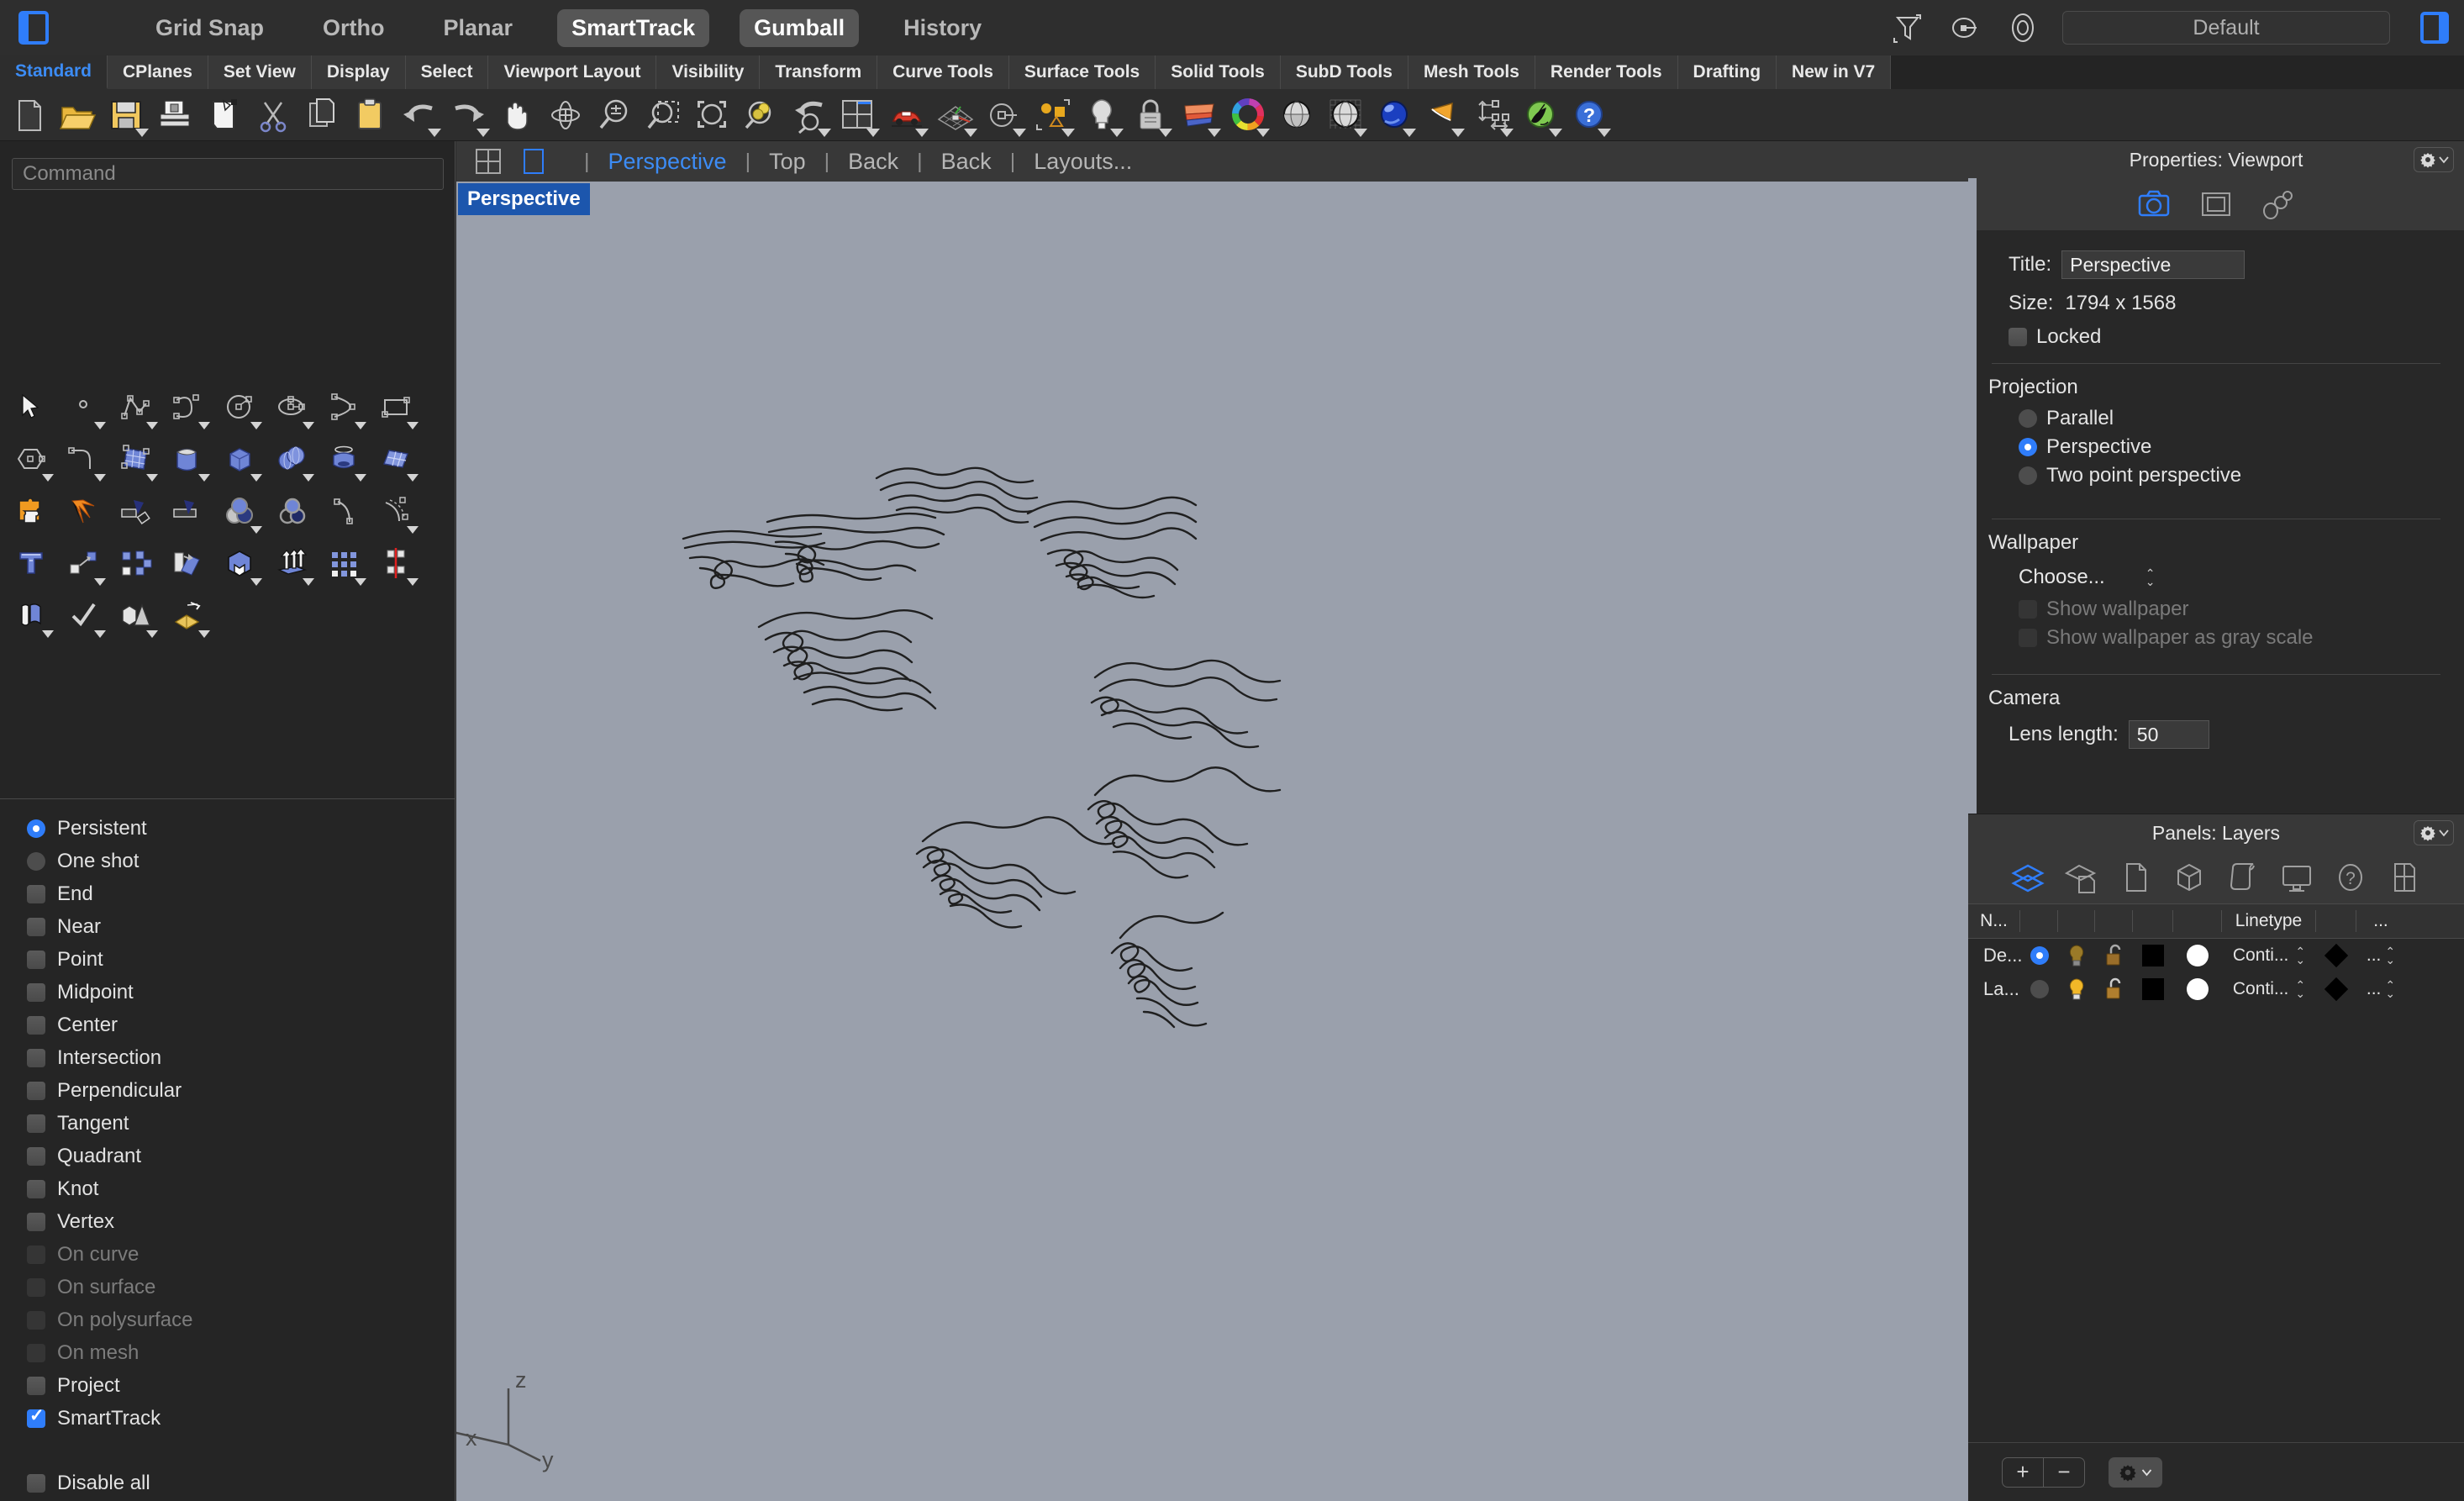  I want to click on layers-toolbar-icon, so click(1199, 115).